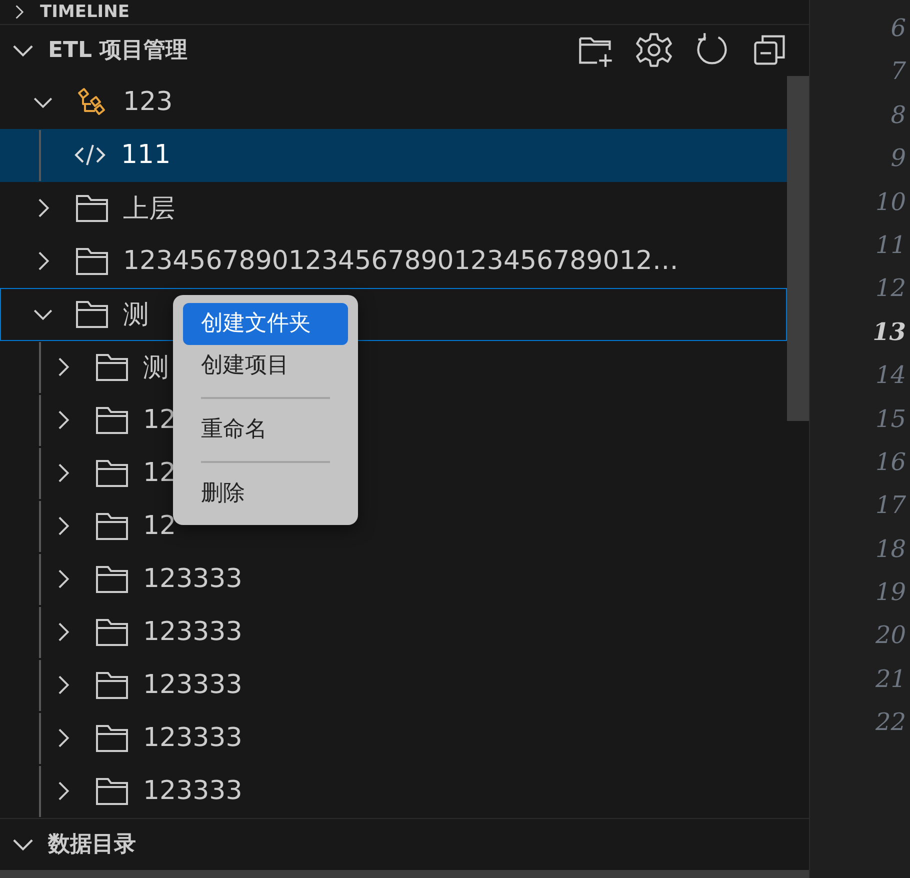 The height and width of the screenshot is (878, 910). I want to click on line-number: 21, so click(890, 679).